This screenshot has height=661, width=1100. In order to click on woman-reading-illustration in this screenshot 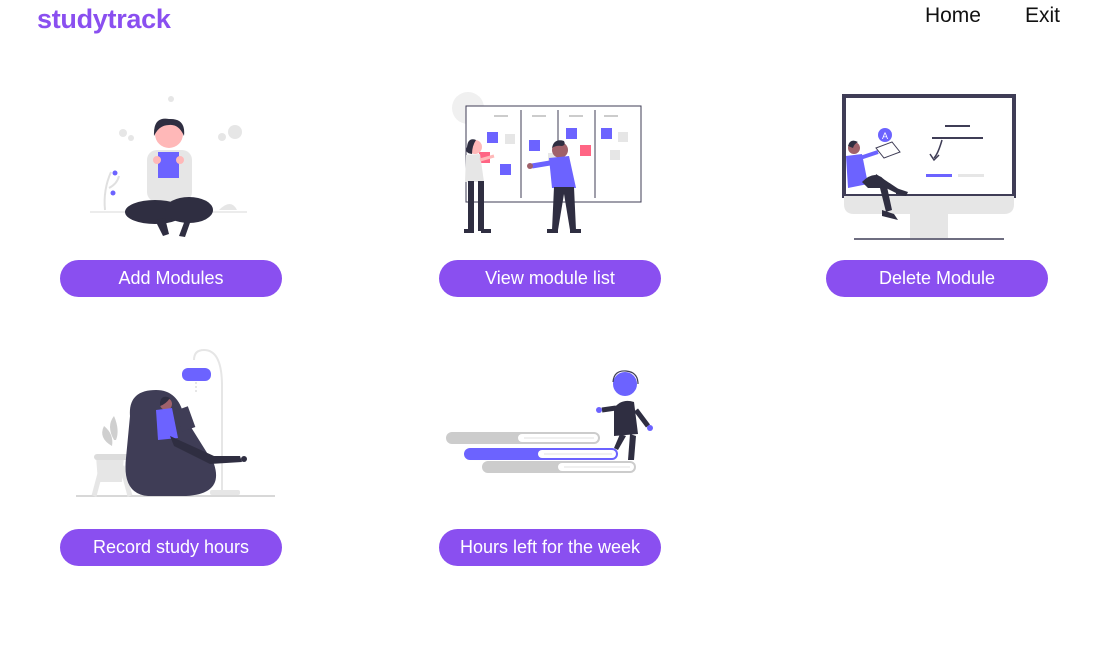, I will do `click(168, 166)`.